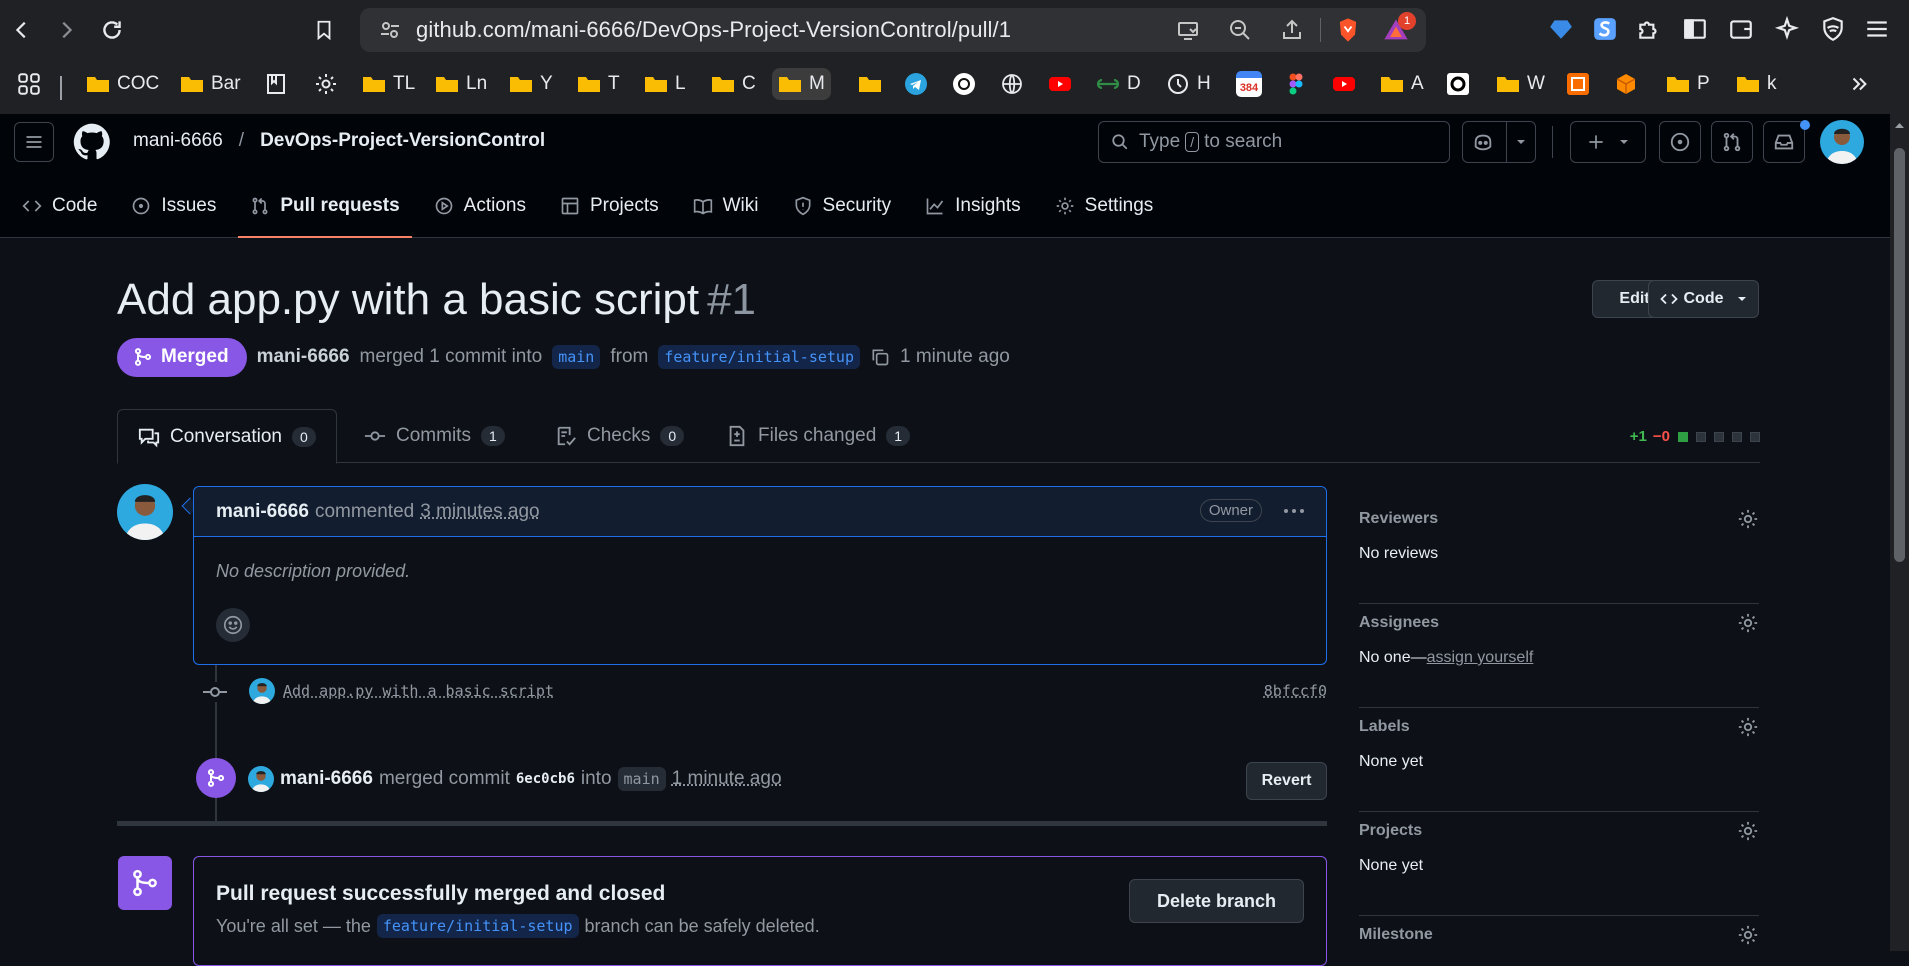  I want to click on bookmark-geeks-d: D, so click(1118, 84).